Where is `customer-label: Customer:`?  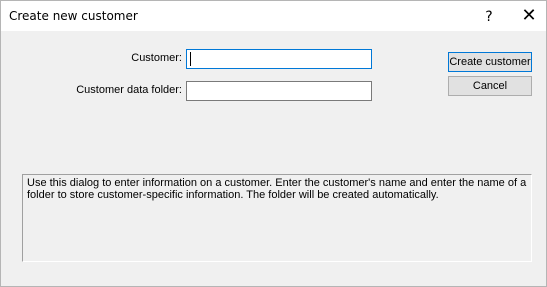
customer-label: Customer: is located at coordinates (156, 58).